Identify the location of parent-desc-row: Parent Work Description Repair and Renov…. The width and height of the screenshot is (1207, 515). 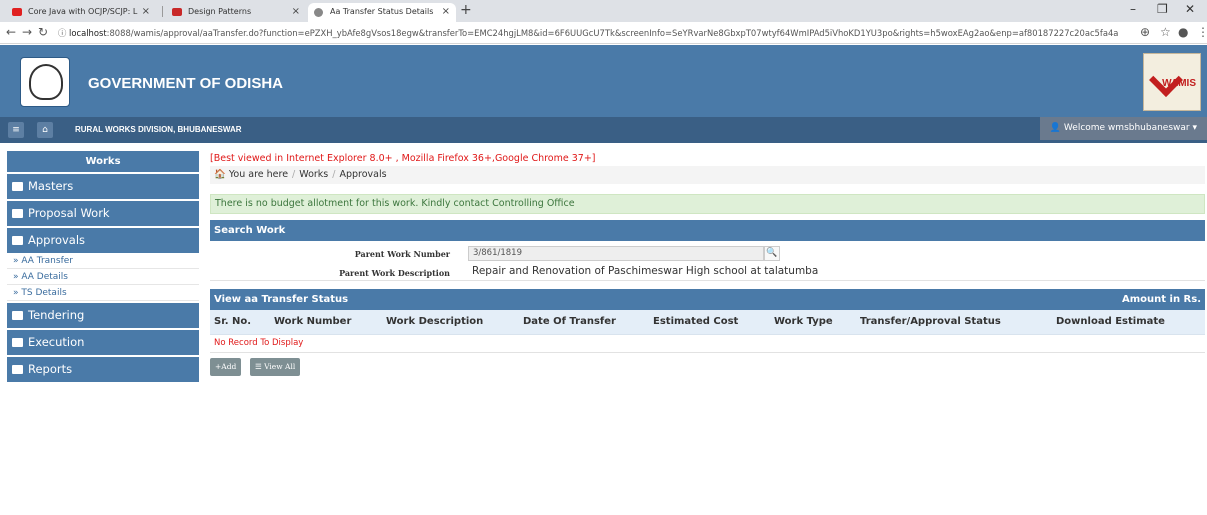
(707, 272).